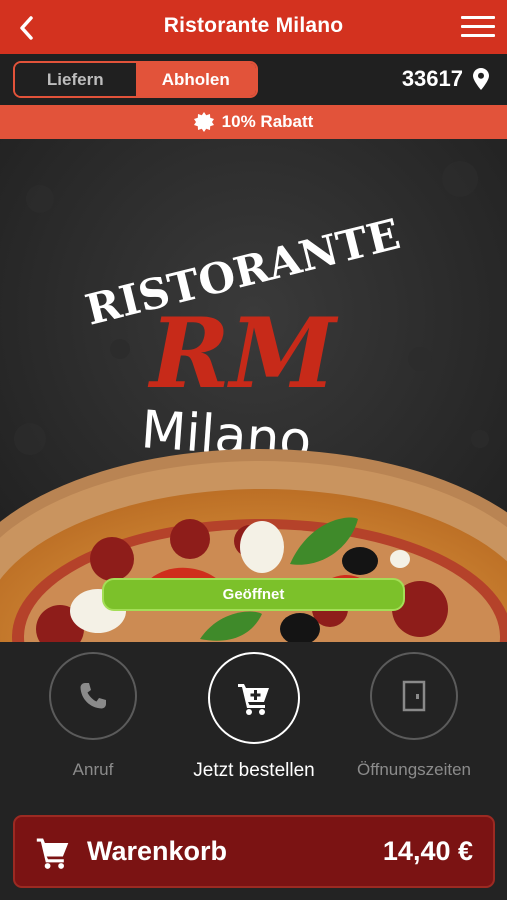 Image resolution: width=507 pixels, height=900 pixels. I want to click on call-button: Anruf, so click(93, 716).